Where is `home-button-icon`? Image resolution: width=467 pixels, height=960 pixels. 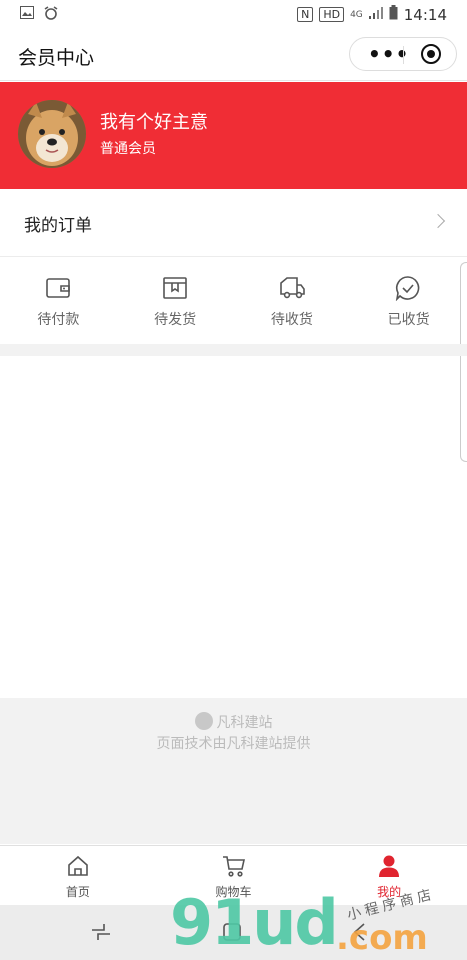 home-button-icon is located at coordinates (232, 934).